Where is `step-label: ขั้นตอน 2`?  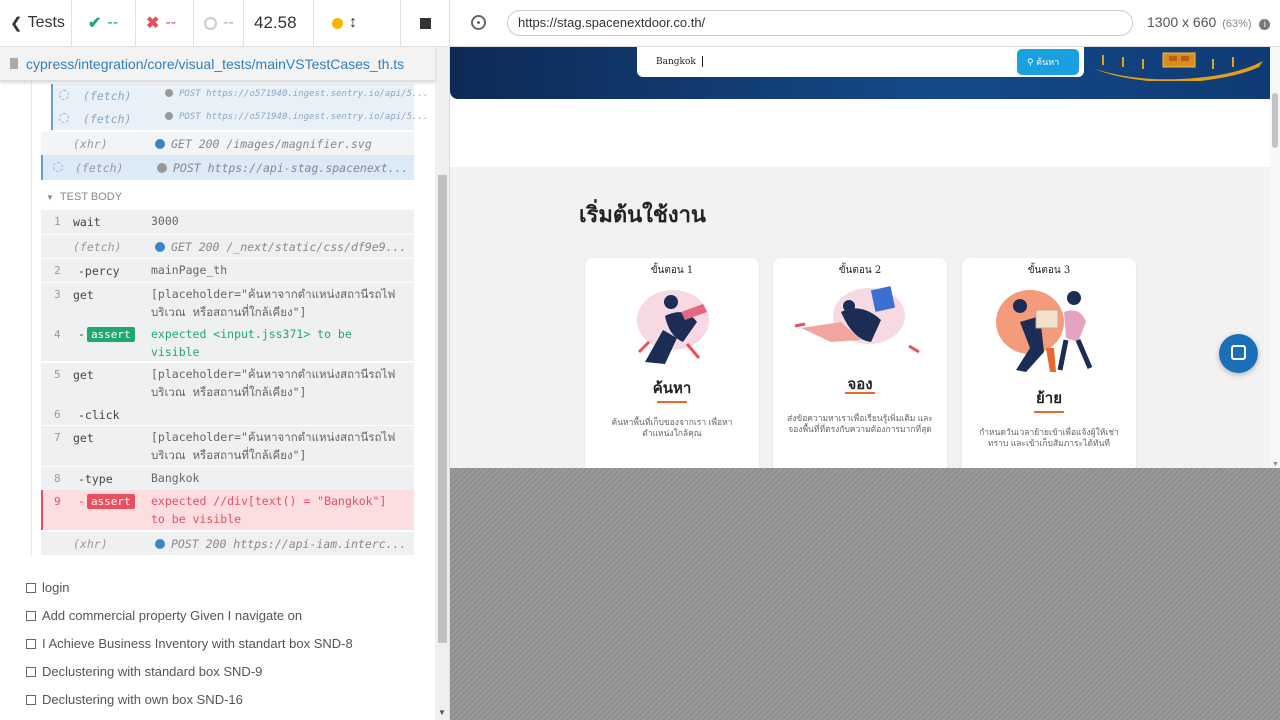
step-label: ขั้นตอน 2 is located at coordinates (860, 270).